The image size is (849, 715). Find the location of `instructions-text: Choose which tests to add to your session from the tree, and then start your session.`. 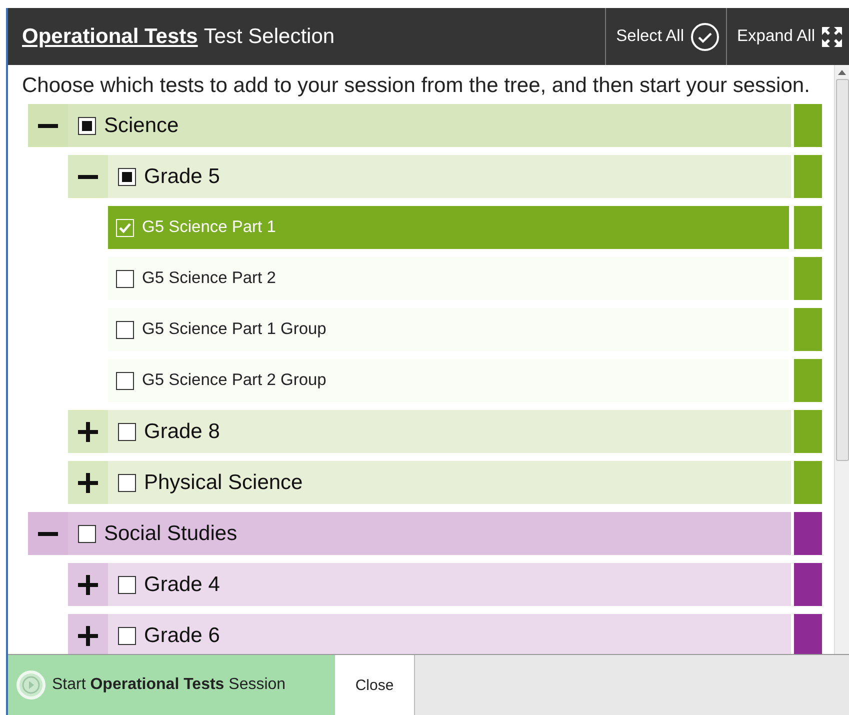

instructions-text: Choose which tests to add to your session from the tree, and then start your session. is located at coordinates (416, 86).